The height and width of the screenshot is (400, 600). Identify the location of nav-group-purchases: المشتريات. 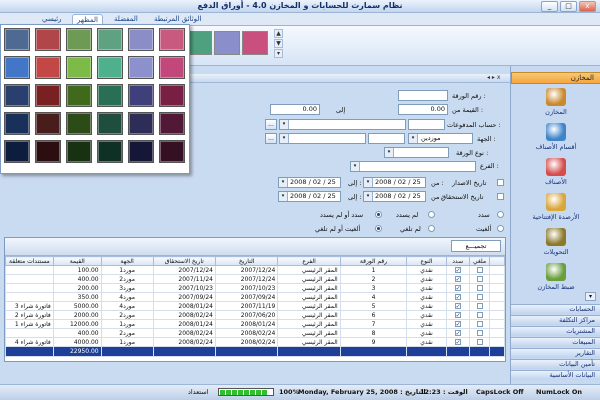
(555, 331).